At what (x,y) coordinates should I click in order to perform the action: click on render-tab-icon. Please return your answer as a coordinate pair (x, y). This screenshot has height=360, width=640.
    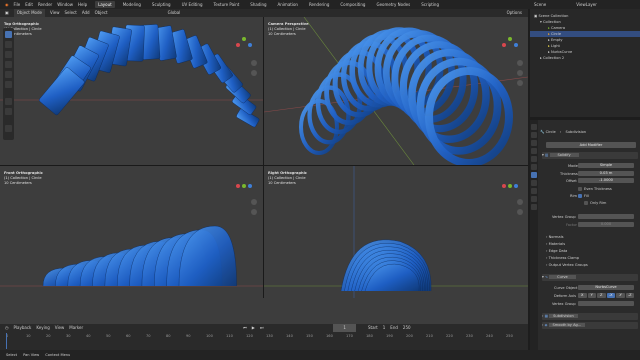
    Looking at the image, I should click on (534, 135).